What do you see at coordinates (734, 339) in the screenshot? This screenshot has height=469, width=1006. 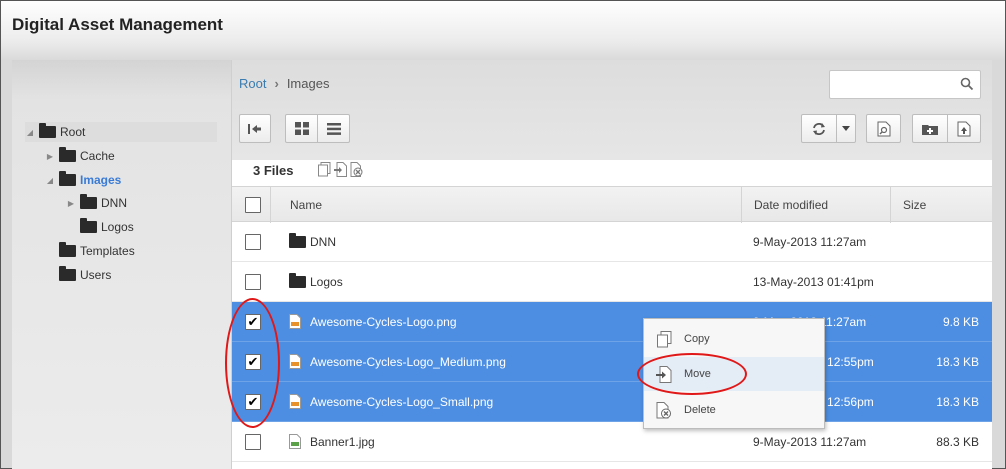 I see `context-menu-copy: Copy` at bounding box center [734, 339].